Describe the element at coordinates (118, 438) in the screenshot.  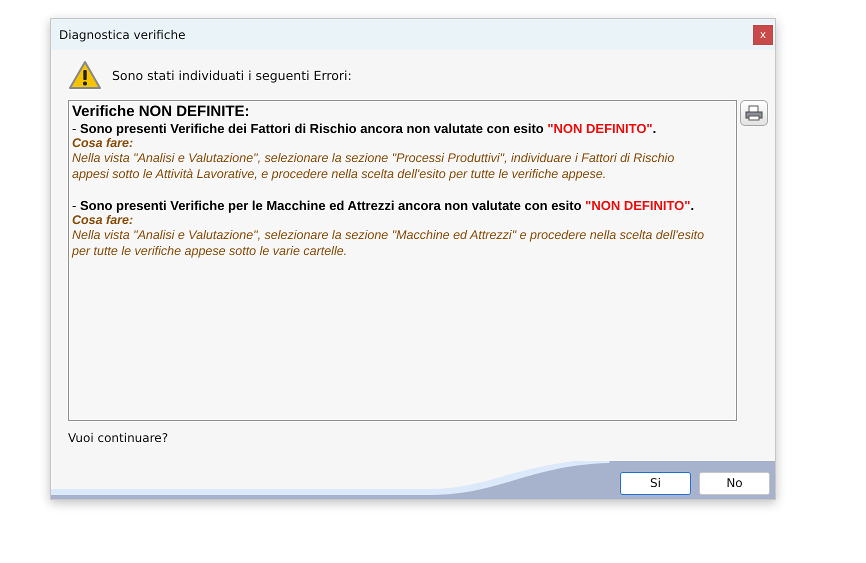
I see `question-text: Vuoi continuare?` at that location.